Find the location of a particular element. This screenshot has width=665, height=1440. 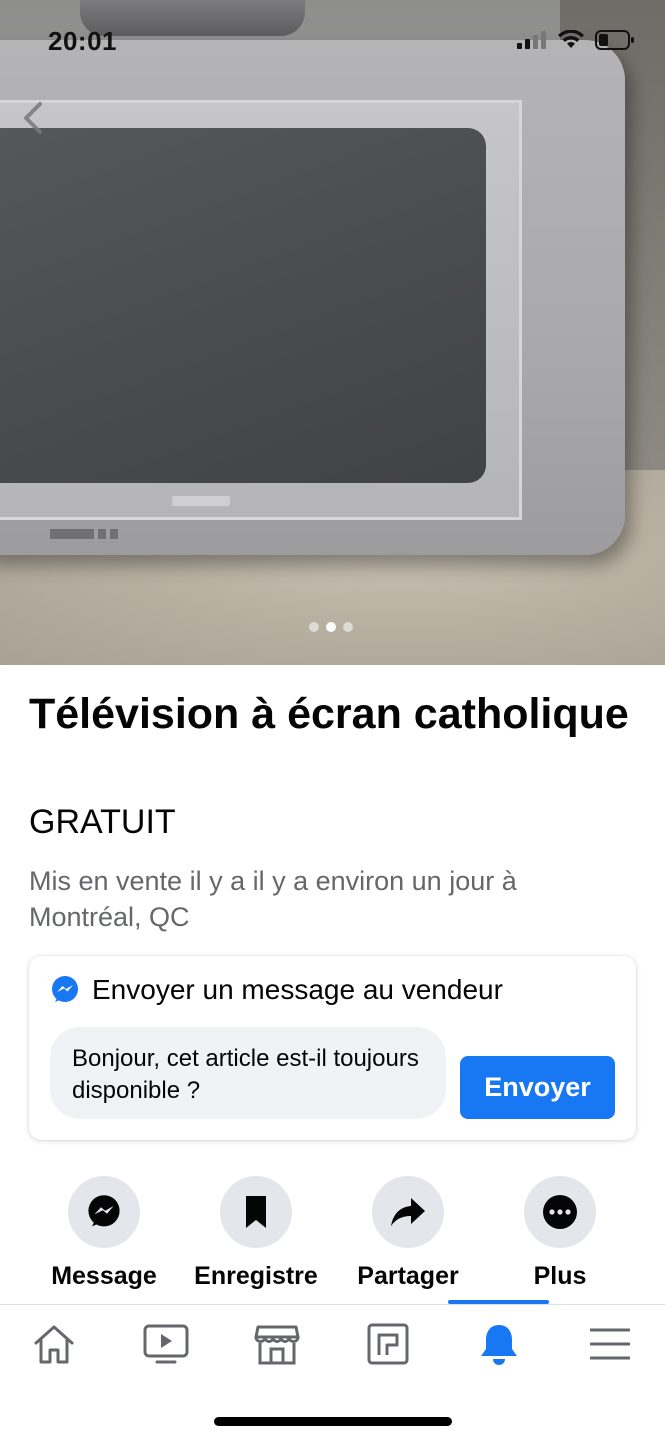

menu-icon is located at coordinates (610, 1344).